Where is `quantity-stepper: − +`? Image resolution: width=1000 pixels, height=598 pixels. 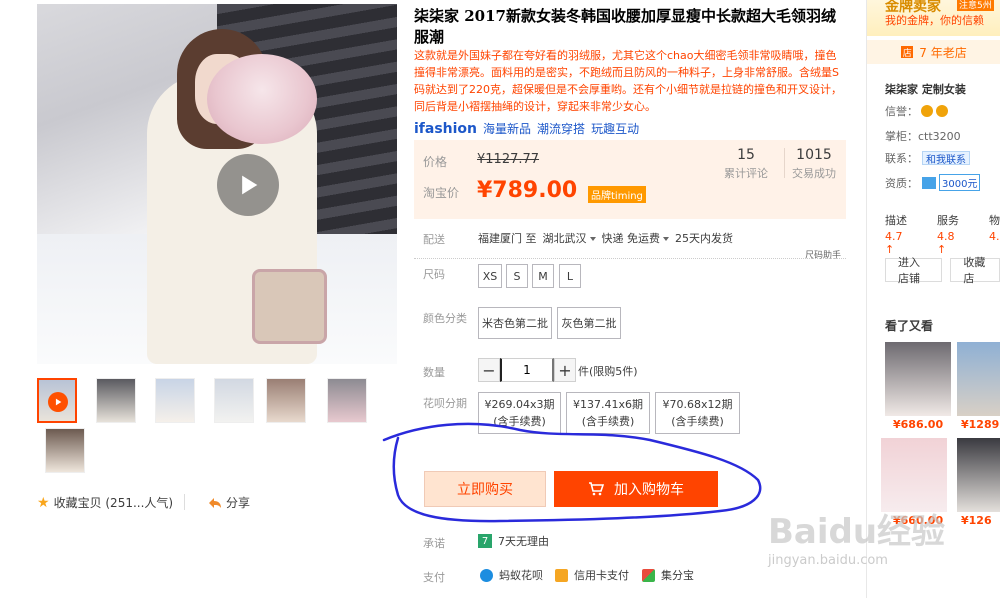
quantity-stepper: − + is located at coordinates (527, 370).